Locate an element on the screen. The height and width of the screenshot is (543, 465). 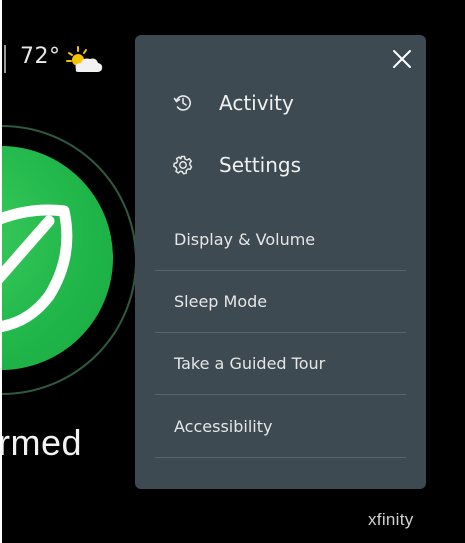
arm-status-button is located at coordinates (57, 258).